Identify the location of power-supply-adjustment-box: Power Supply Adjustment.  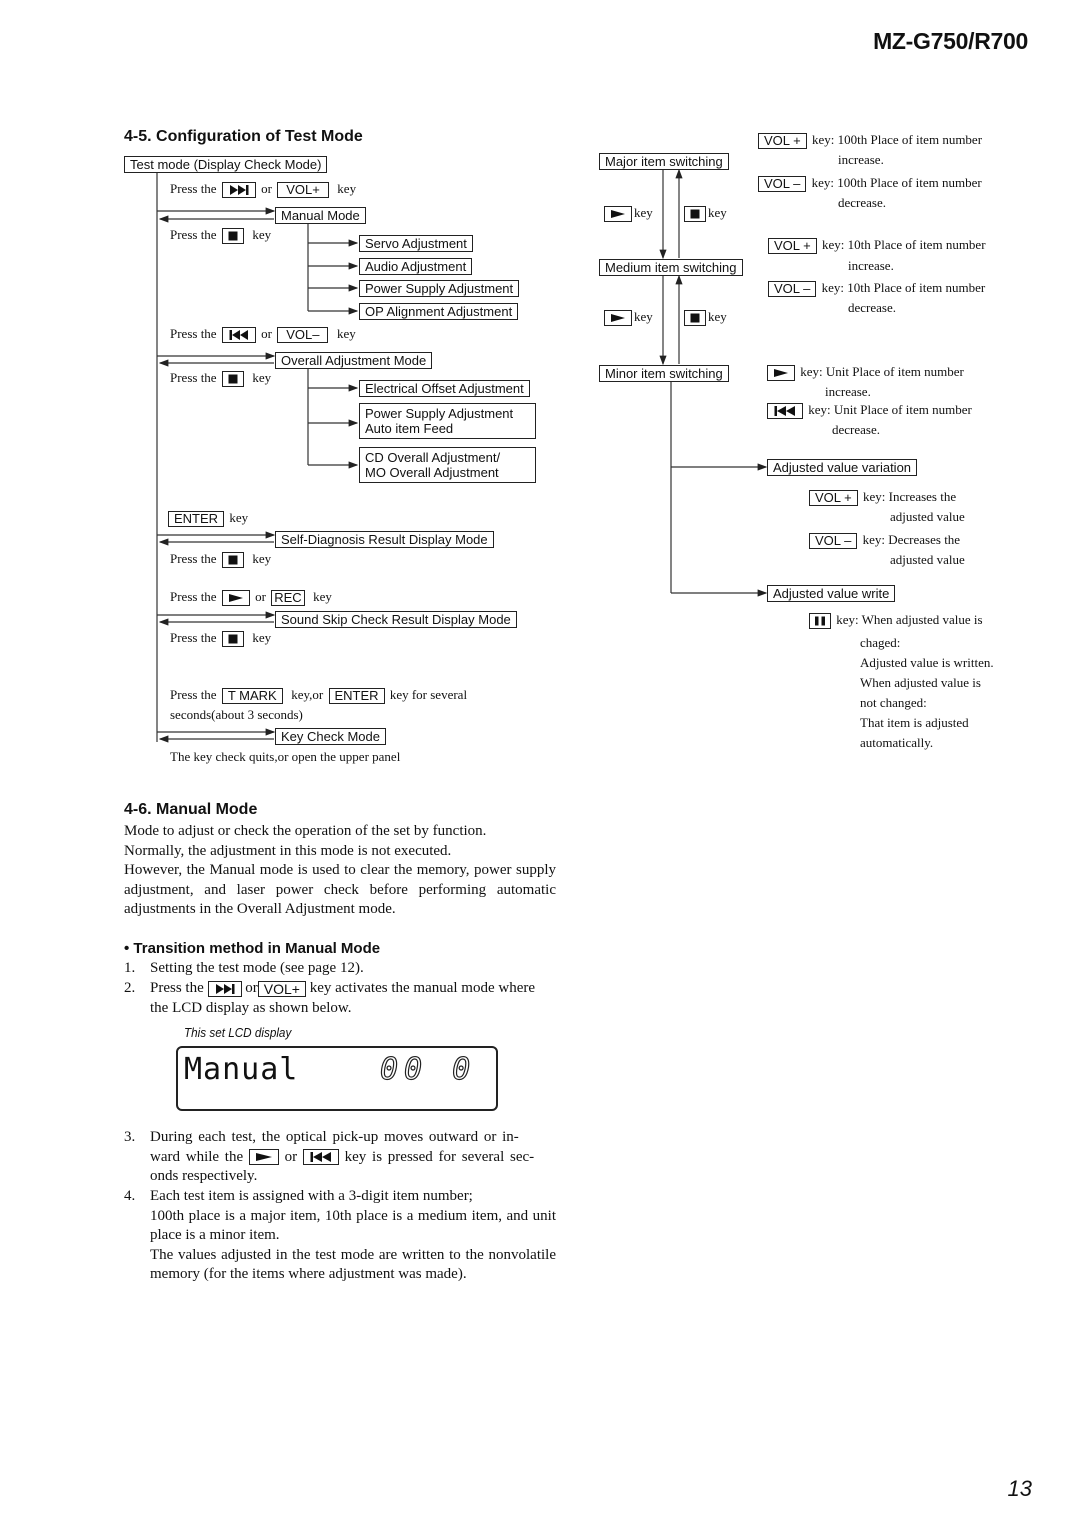
(439, 288).